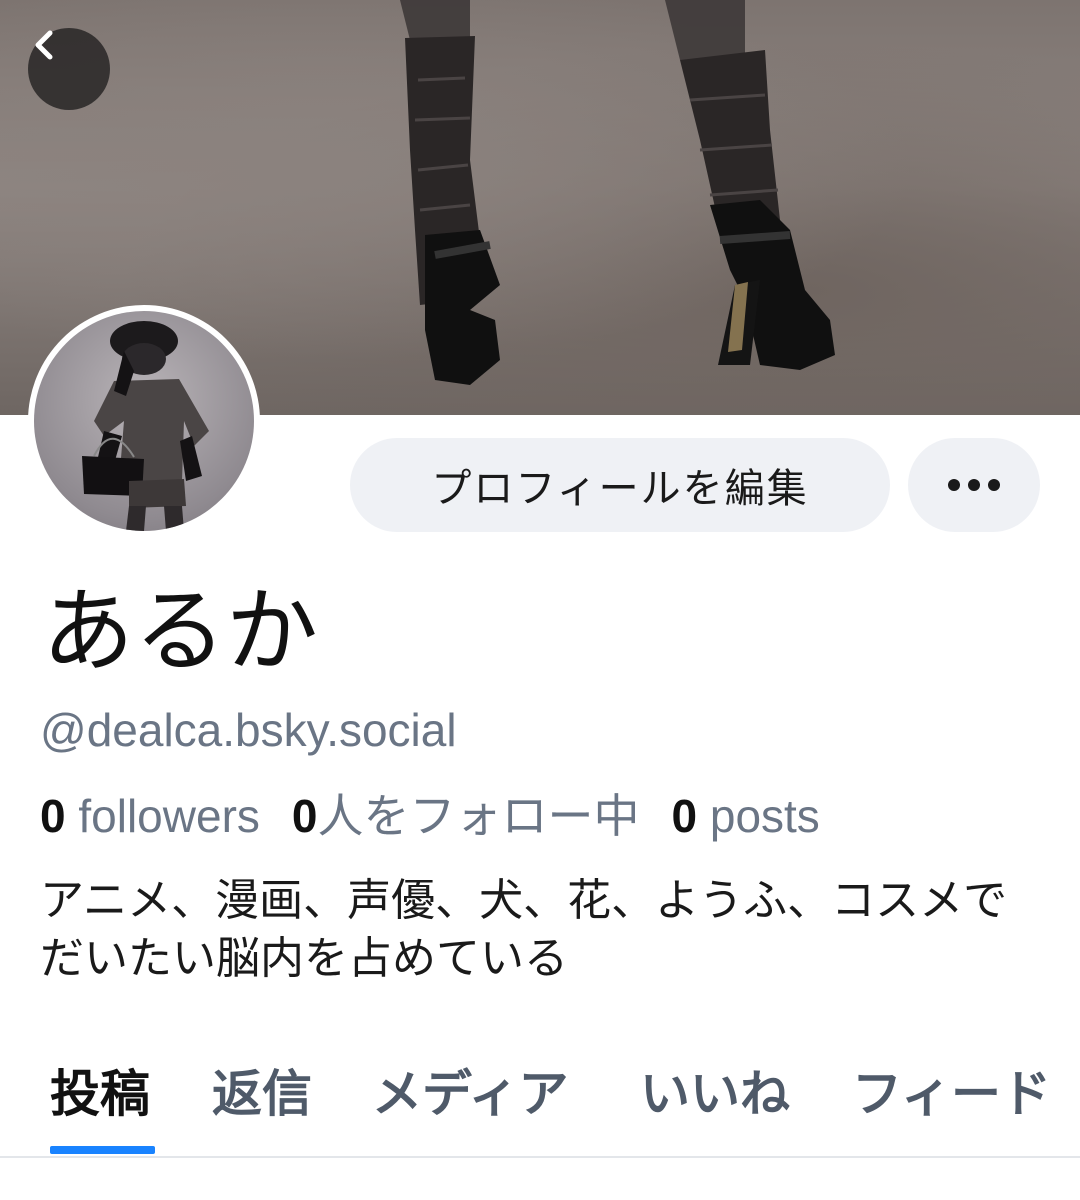 This screenshot has width=1080, height=1200. I want to click on tab-replies: 返信, so click(262, 1094).